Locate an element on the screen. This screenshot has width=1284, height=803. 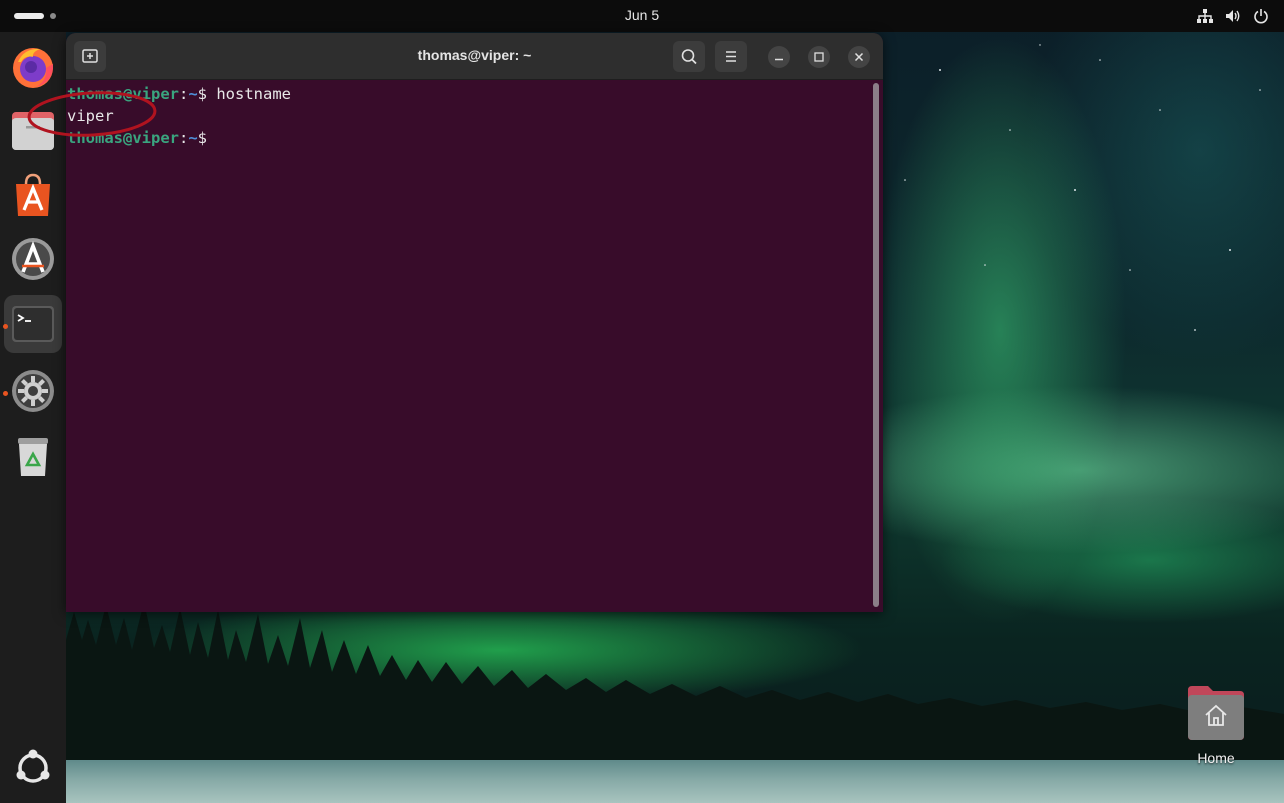
maximize-button is located at coordinates (819, 57).